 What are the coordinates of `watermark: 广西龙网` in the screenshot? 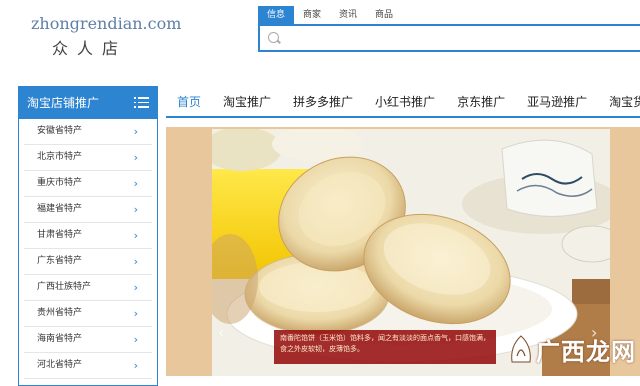 It's located at (573, 350).